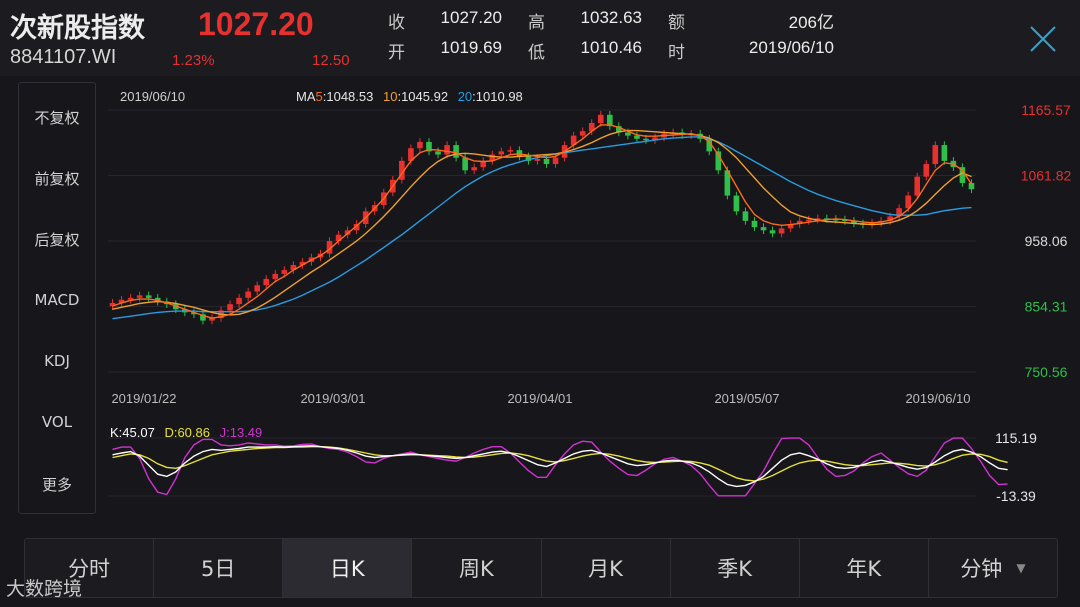 The image size is (1080, 607). I want to click on price-tick-label: 854.31, so click(1046, 307).